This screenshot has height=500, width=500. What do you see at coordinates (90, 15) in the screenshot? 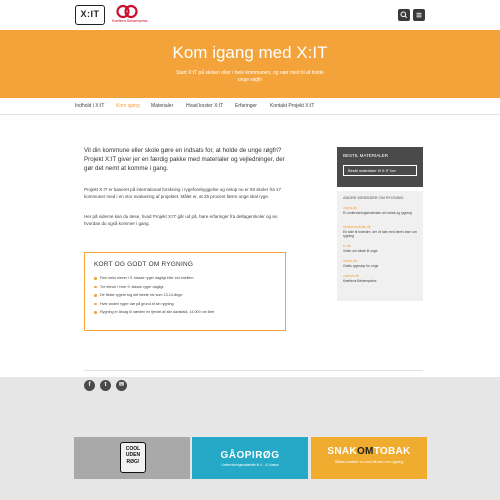
I see `xit-logo: X:IT` at bounding box center [90, 15].